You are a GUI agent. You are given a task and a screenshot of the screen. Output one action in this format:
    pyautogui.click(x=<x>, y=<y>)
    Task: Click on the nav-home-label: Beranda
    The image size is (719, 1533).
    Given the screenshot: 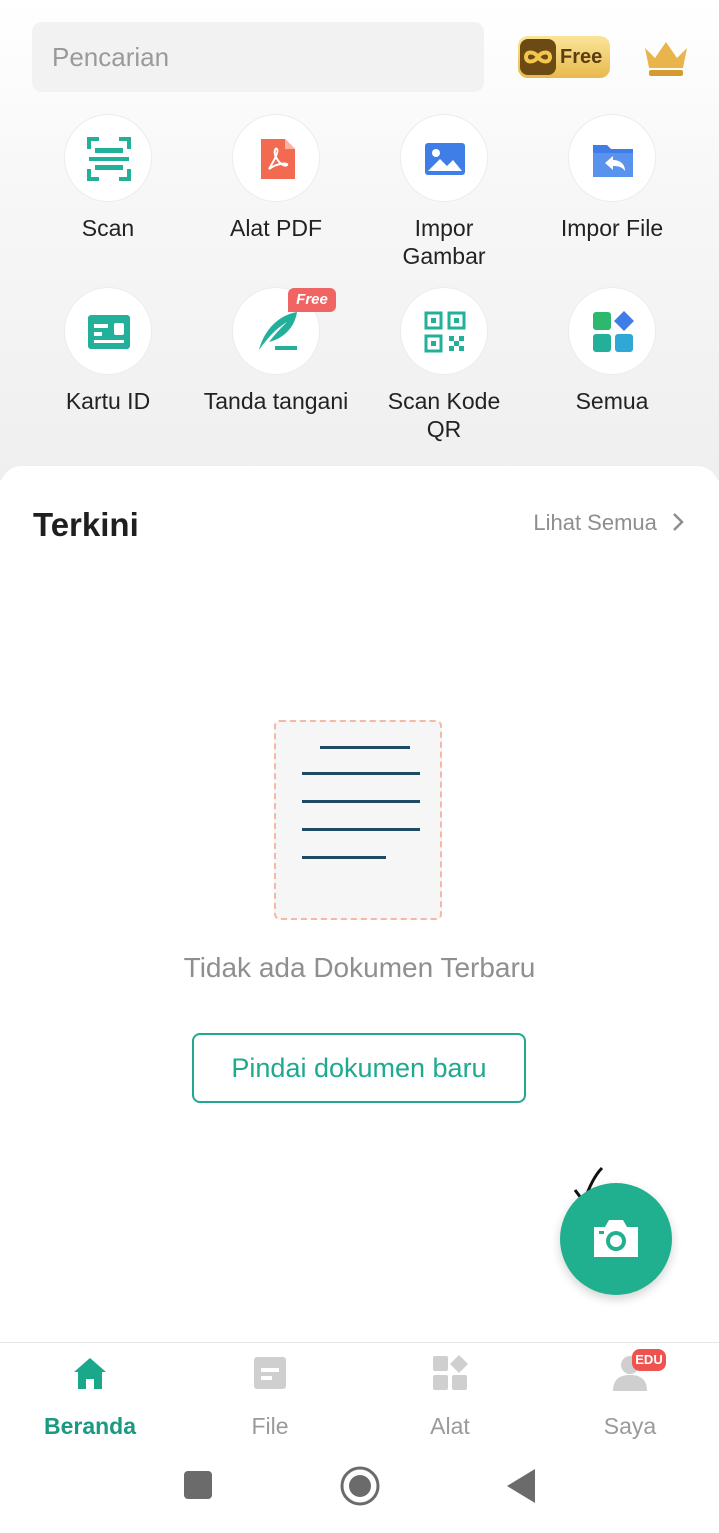 What is the action you would take?
    pyautogui.click(x=90, y=1426)
    